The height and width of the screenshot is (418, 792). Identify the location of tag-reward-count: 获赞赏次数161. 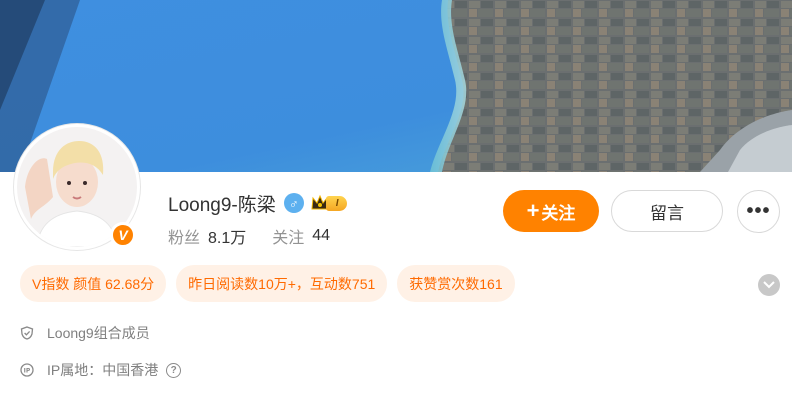
(456, 283).